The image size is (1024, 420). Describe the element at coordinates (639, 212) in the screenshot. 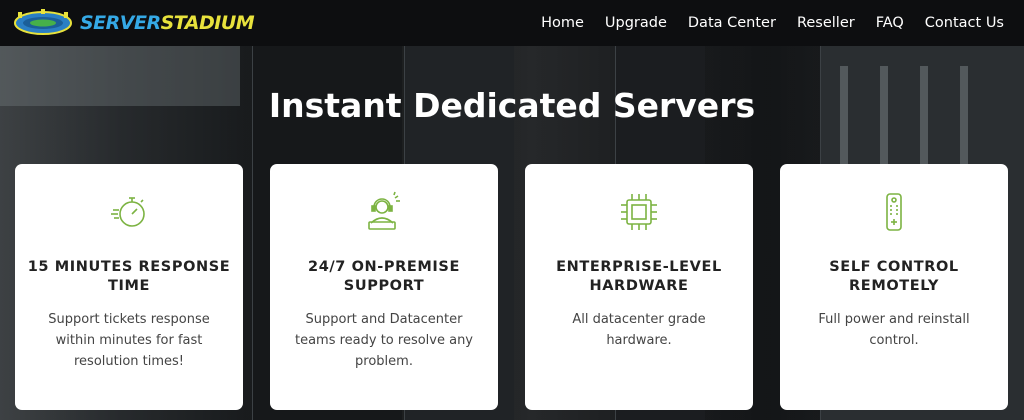

I see `cpu-chip-icon` at that location.